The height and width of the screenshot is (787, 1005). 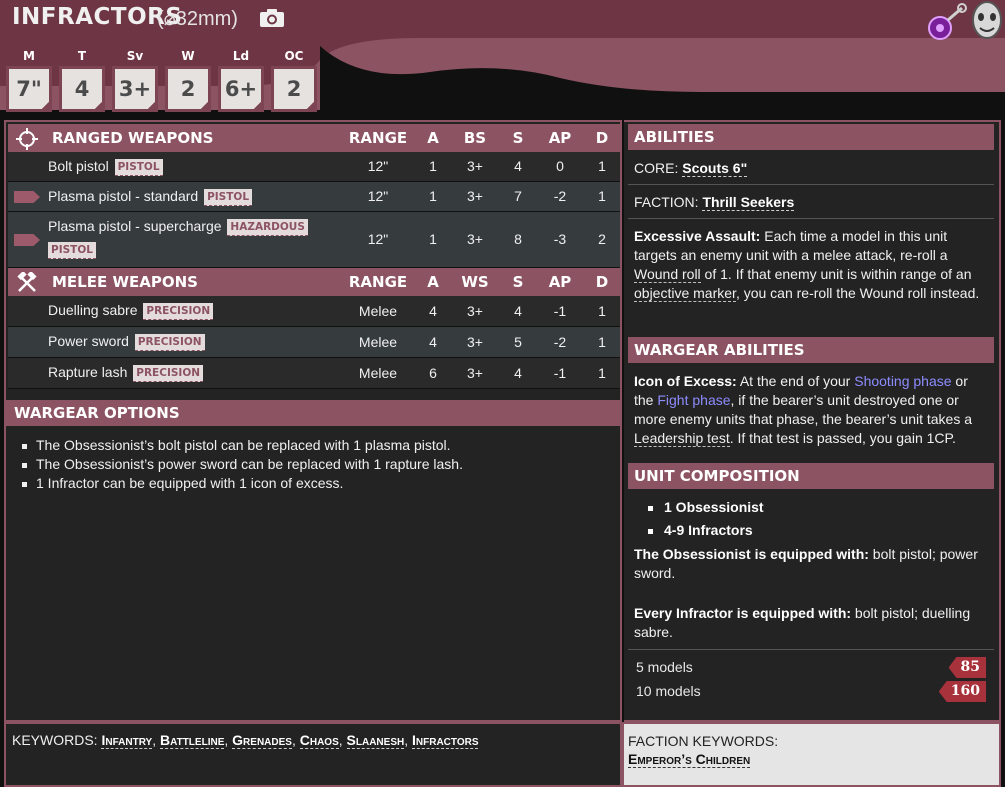 I want to click on keyword-link: Infractors, so click(x=445, y=740).